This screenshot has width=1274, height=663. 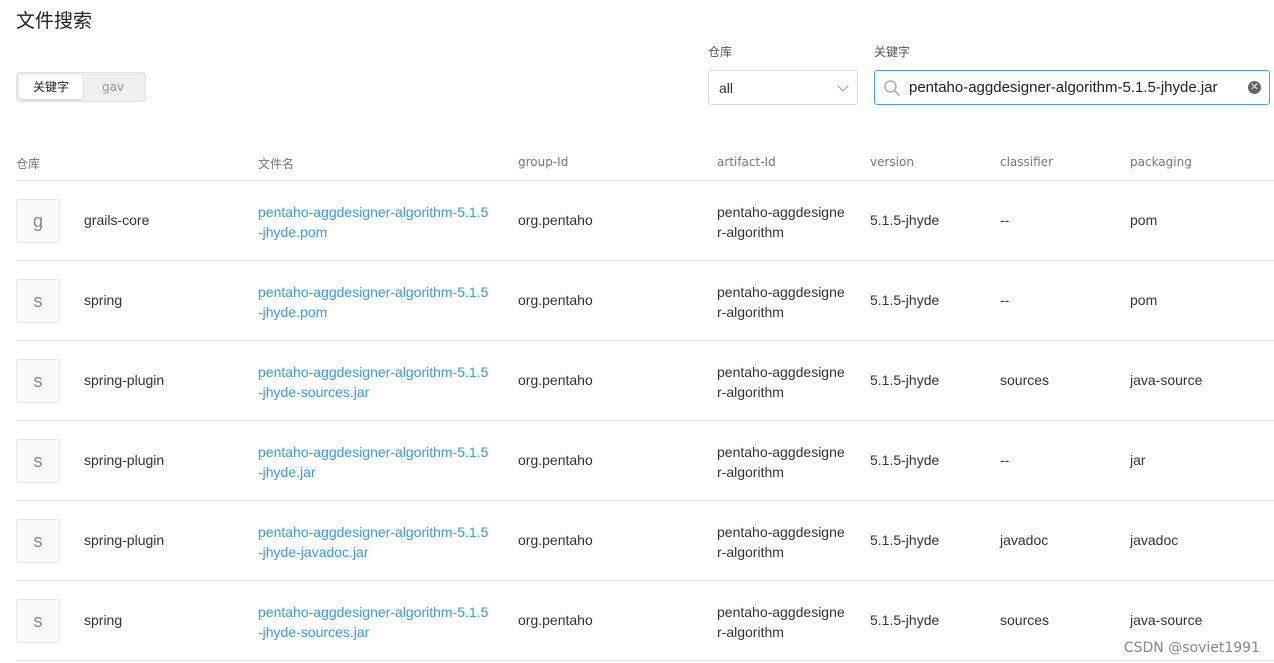 What do you see at coordinates (1024, 540) in the screenshot?
I see `classifier-cell: javadoc` at bounding box center [1024, 540].